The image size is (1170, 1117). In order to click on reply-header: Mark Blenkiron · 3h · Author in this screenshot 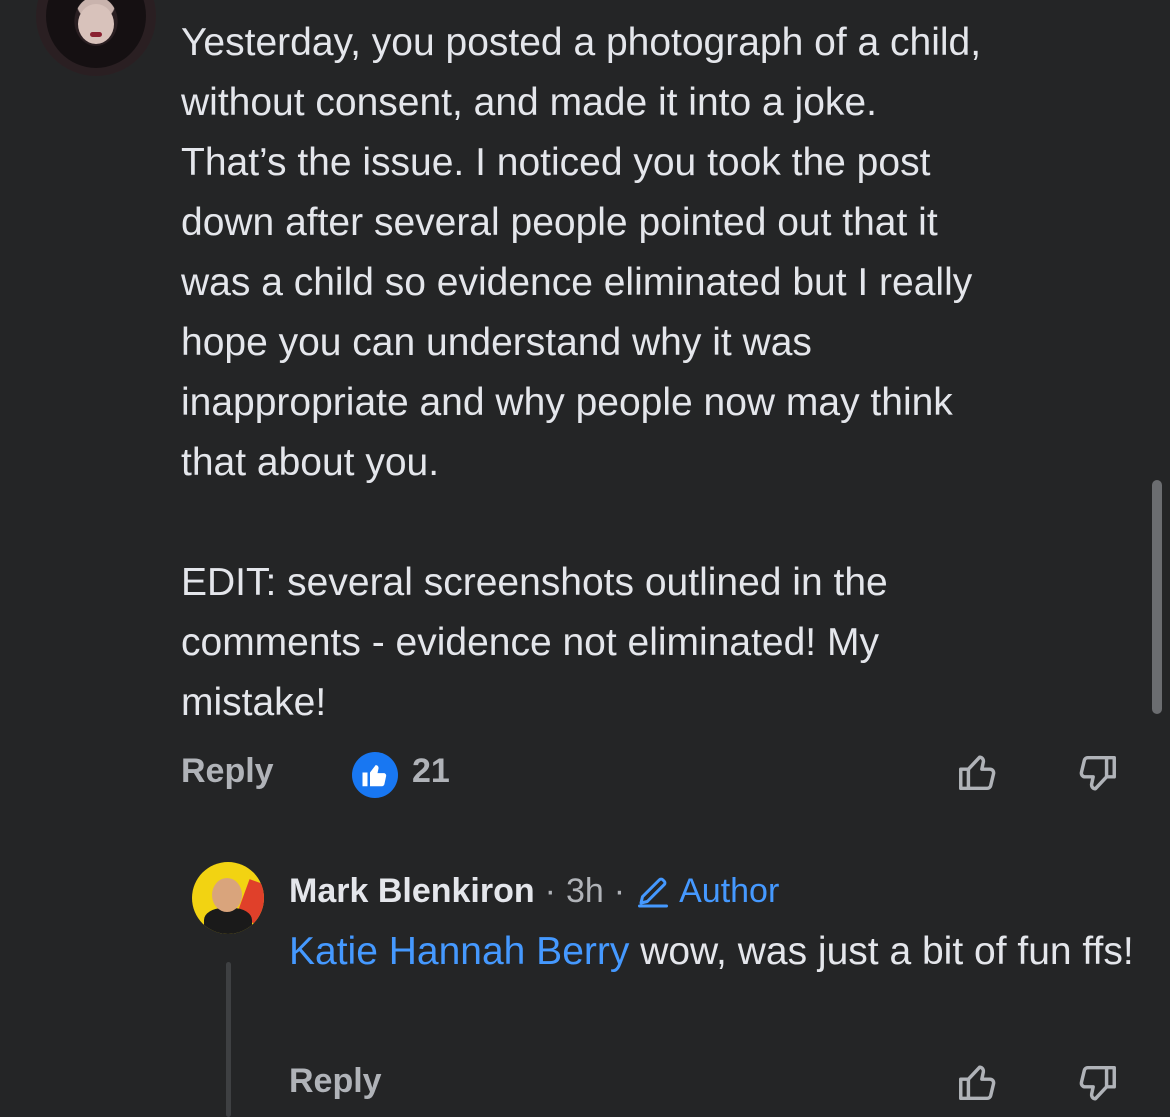, I will do `click(534, 891)`.